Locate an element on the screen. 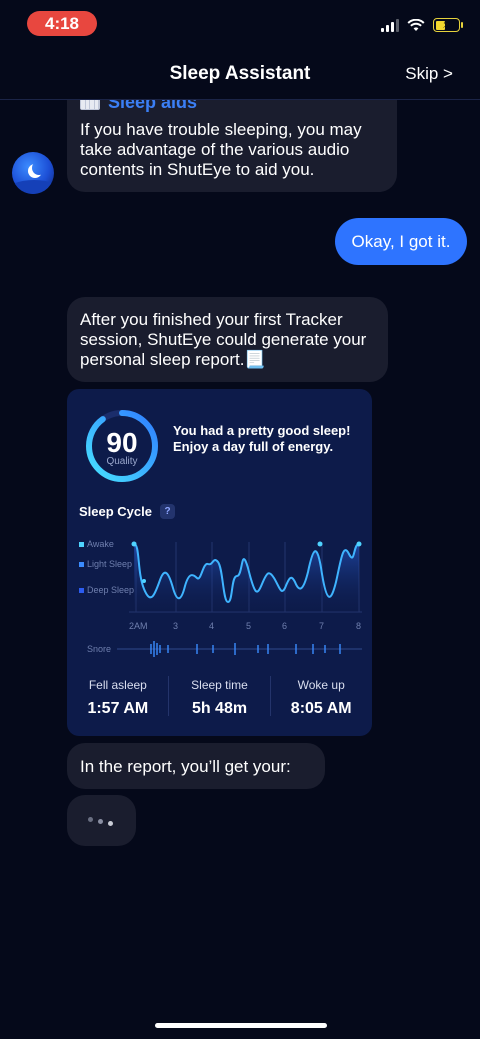  x-tick-8: 8 is located at coordinates (358, 626).